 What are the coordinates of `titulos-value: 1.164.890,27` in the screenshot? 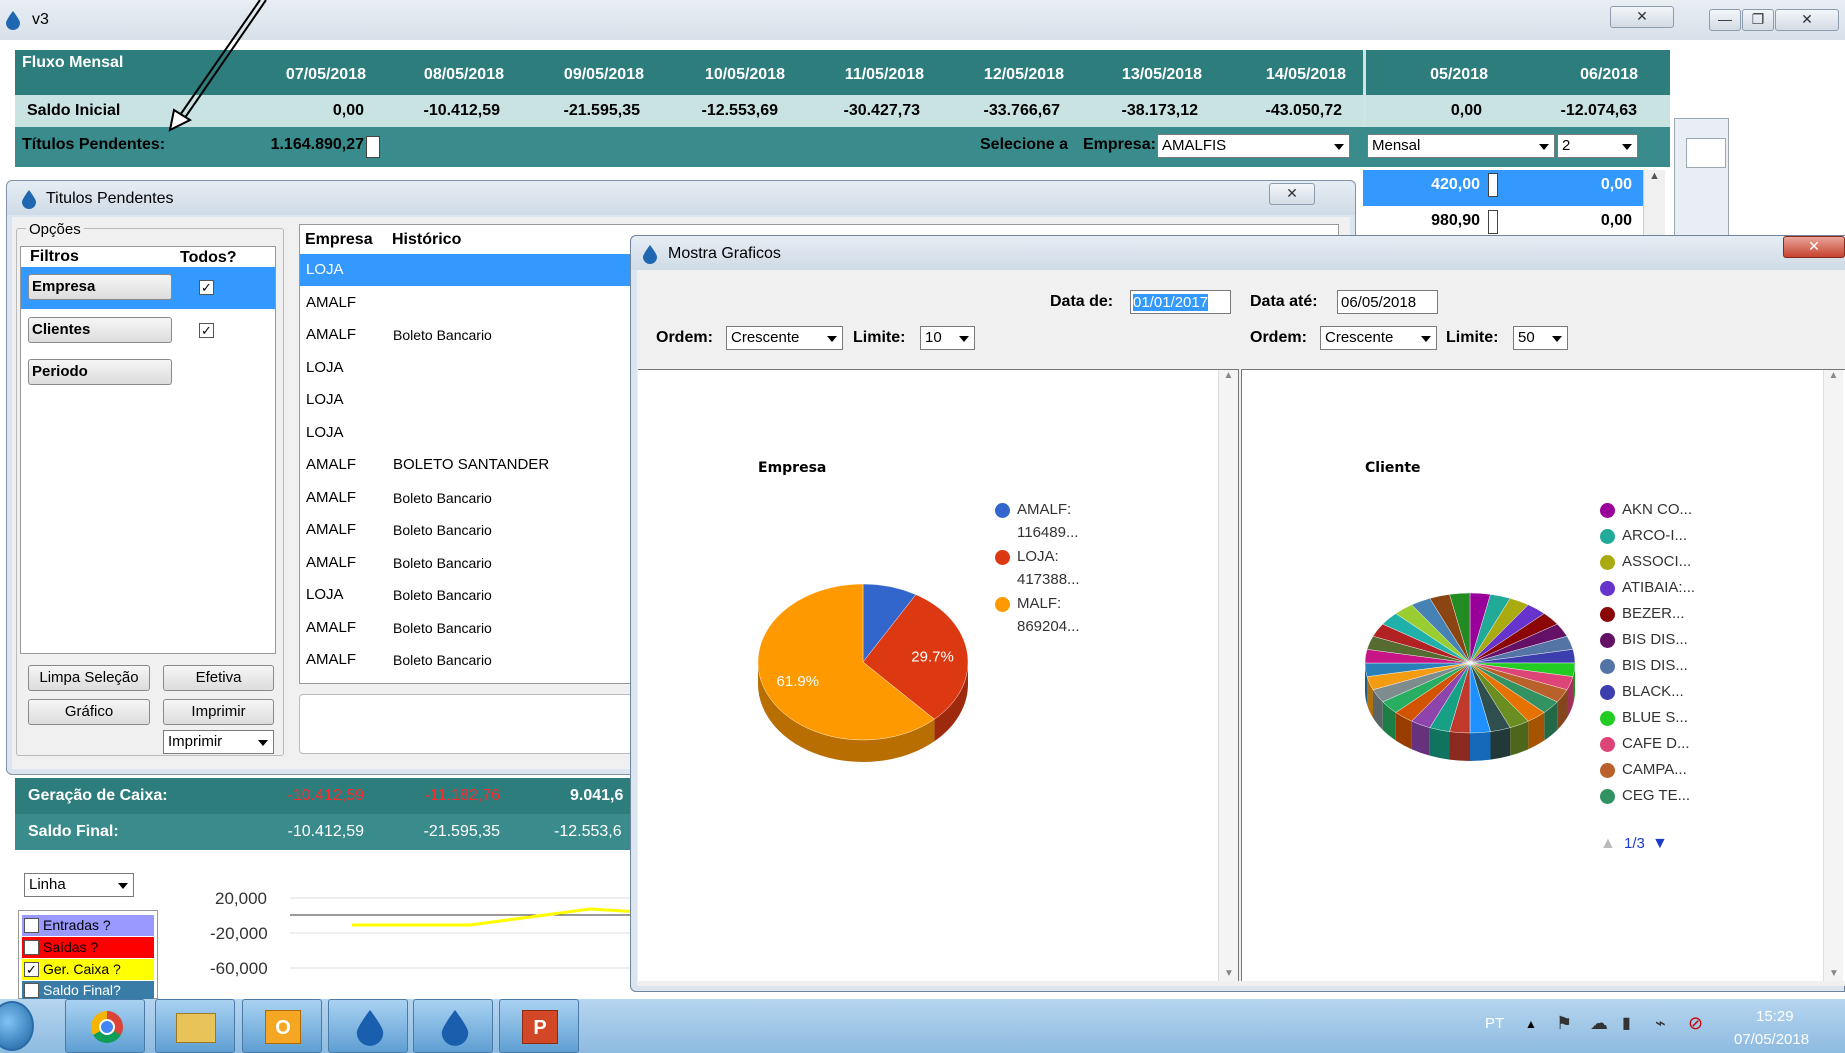 It's located at (317, 144).